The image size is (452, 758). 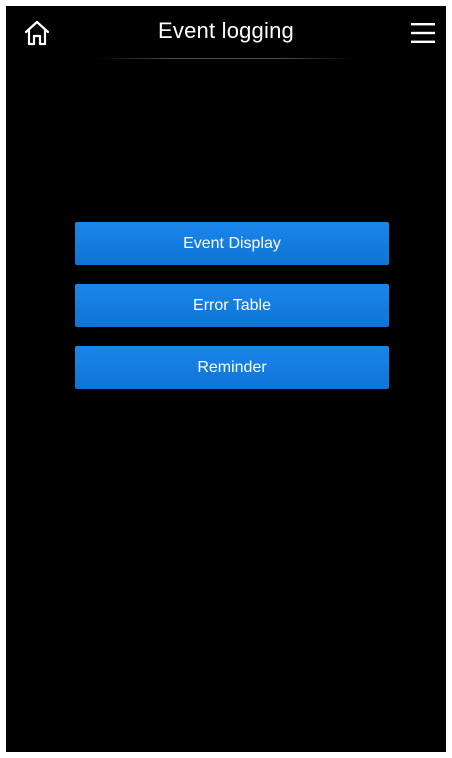 What do you see at coordinates (232, 367) in the screenshot?
I see `reminder-button: Reminder` at bounding box center [232, 367].